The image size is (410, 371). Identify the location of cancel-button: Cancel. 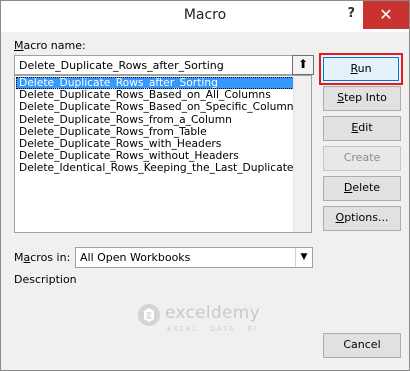
(362, 345).